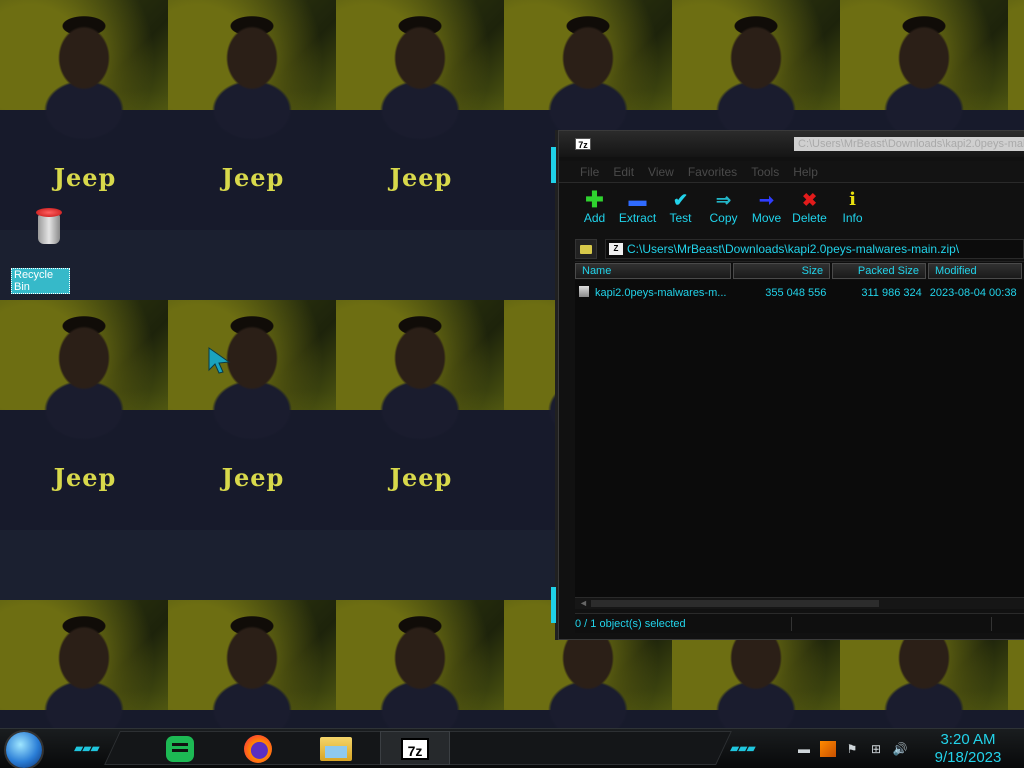 This screenshot has width=1024, height=768. Describe the element at coordinates (891, 292) in the screenshot. I see `file-packed-size: 311 986 324` at that location.